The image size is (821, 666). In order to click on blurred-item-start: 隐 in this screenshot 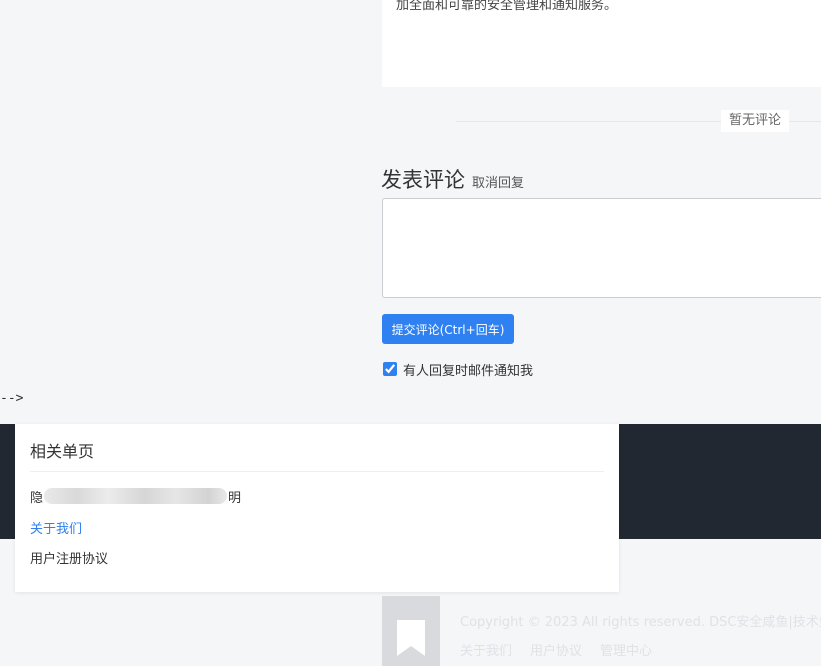, I will do `click(37, 498)`.